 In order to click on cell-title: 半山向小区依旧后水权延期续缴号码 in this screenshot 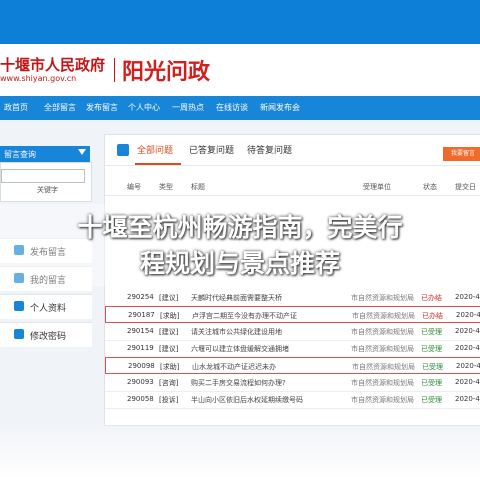, I will do `click(247, 400)`.